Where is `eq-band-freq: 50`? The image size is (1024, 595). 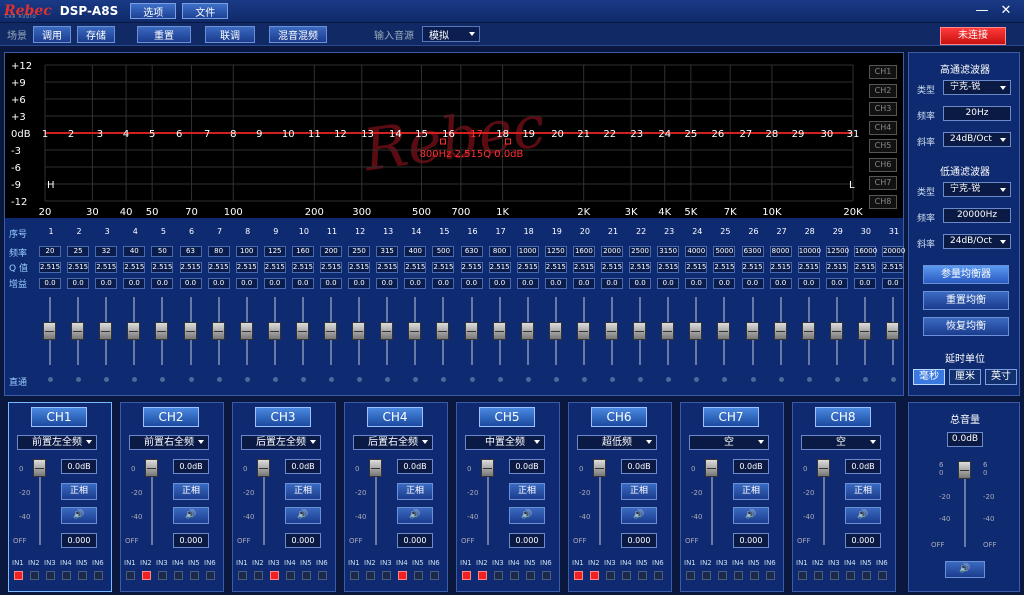
eq-band-freq: 50 is located at coordinates (162, 251).